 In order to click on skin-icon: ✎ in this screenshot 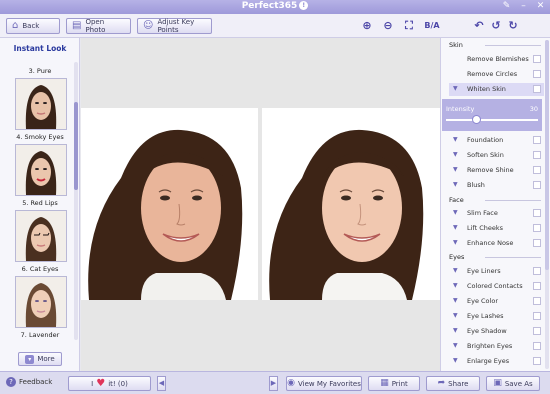, I will do `click(506, 6)`.